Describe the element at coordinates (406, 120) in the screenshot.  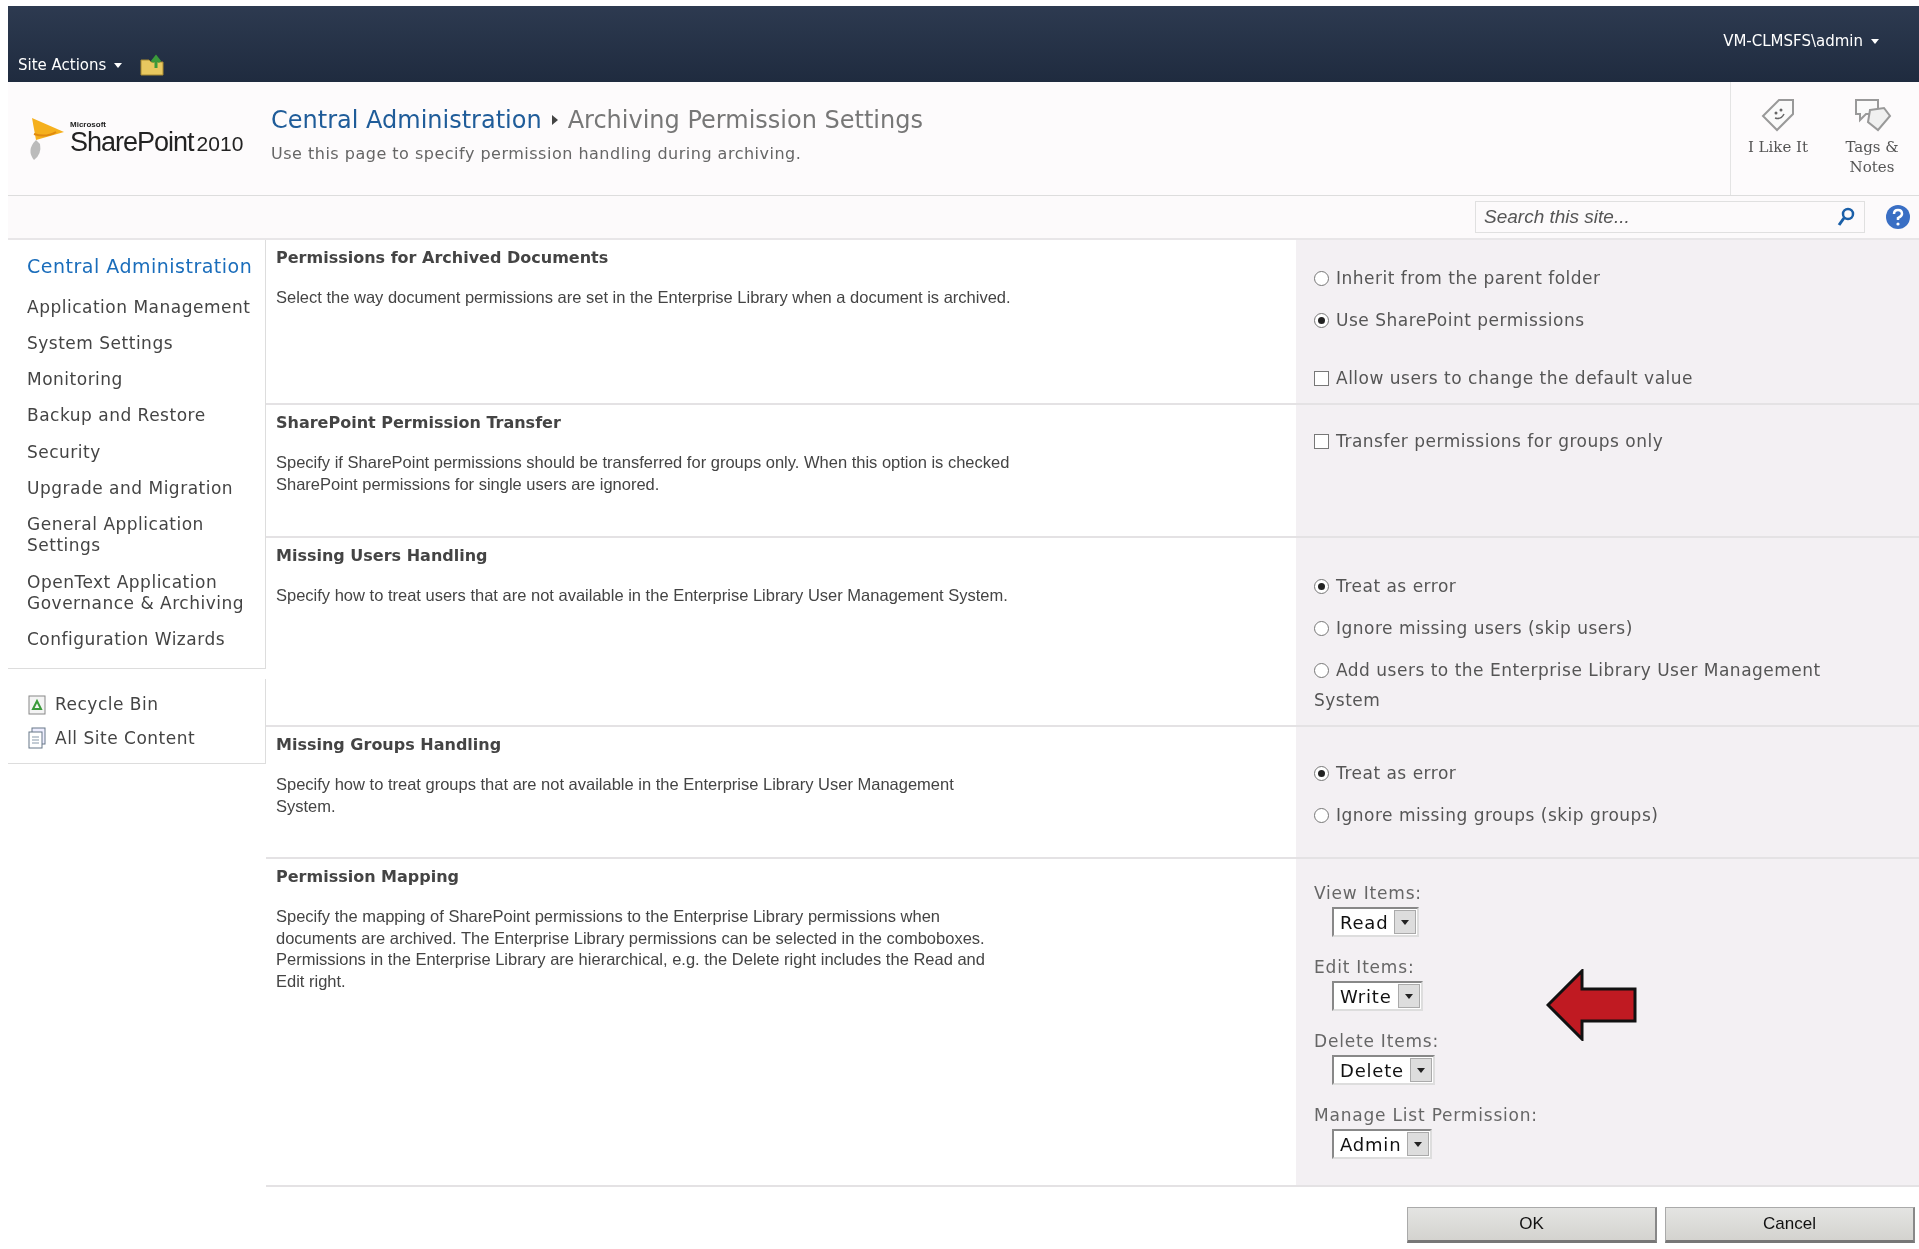
I see `breadcrumb-link: Central Administration` at that location.